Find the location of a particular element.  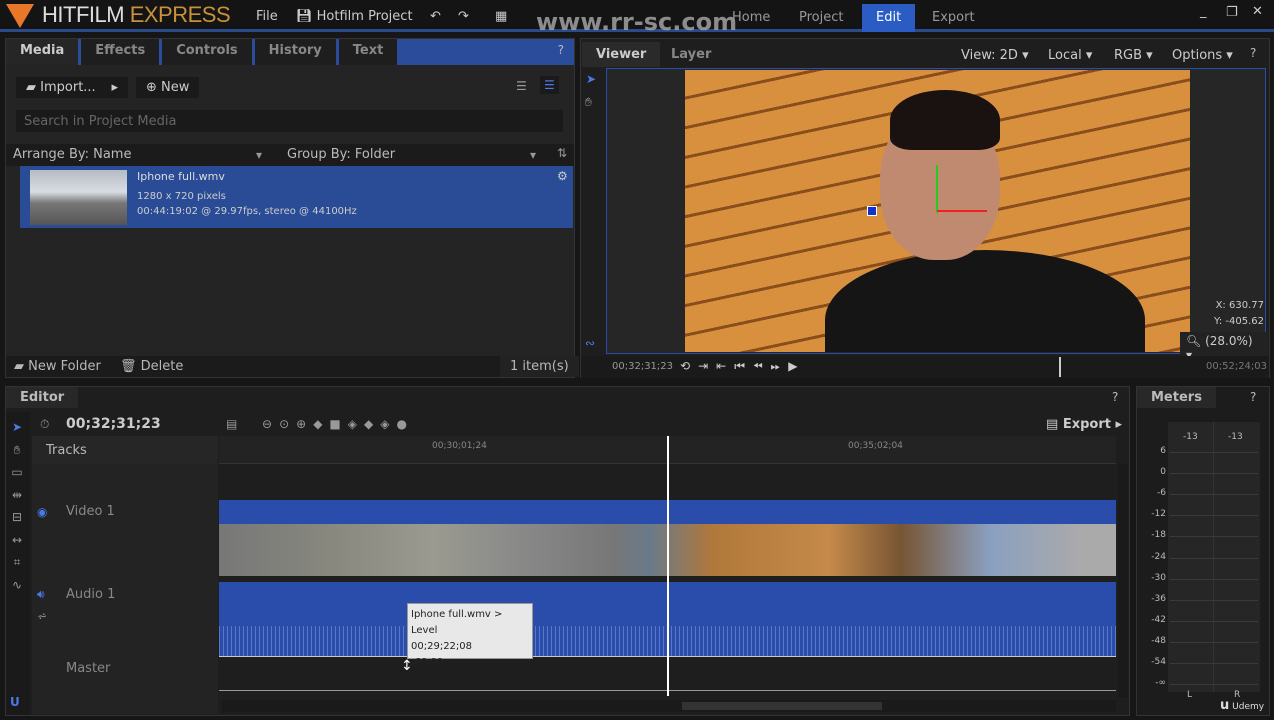

channels-dropdown: RGB ▾ is located at coordinates (1133, 55).